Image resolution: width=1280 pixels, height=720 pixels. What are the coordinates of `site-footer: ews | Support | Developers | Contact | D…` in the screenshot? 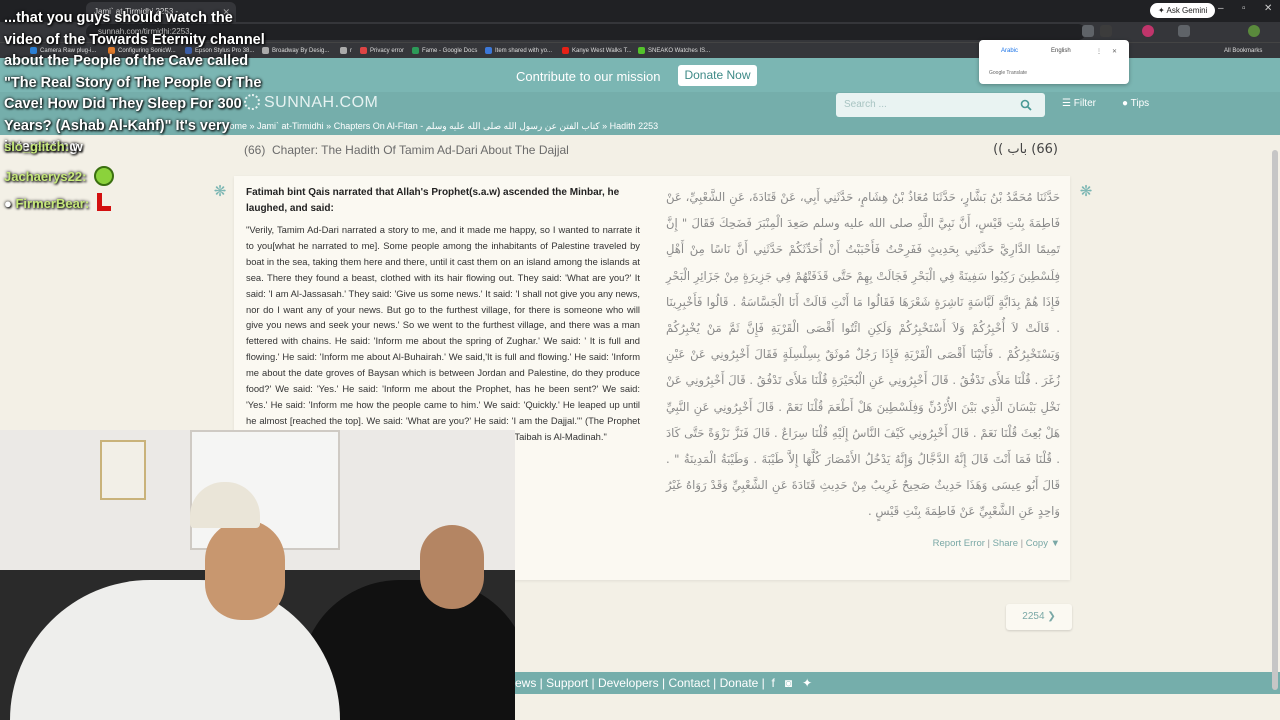 It's located at (897, 683).